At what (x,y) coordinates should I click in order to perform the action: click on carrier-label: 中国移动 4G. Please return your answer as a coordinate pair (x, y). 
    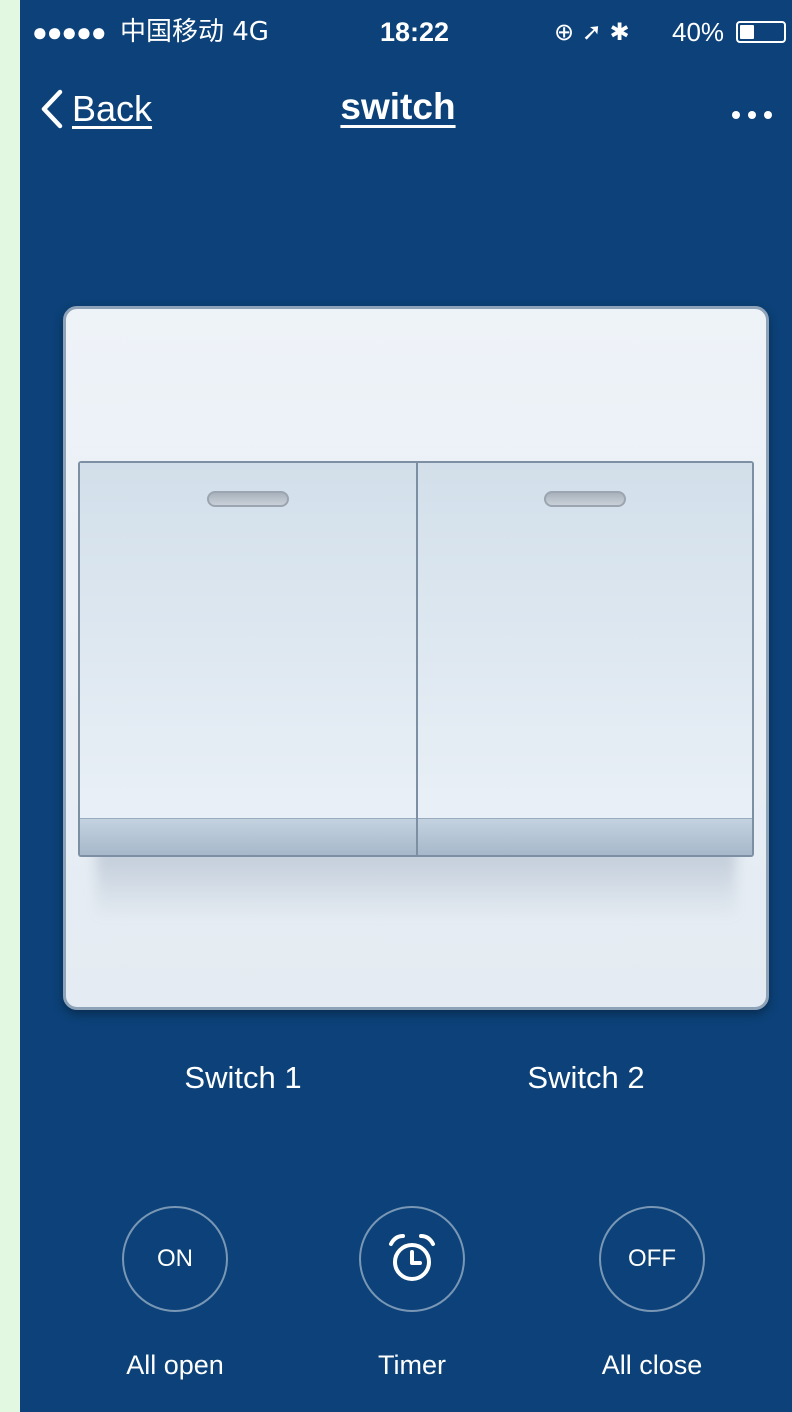
    Looking at the image, I should click on (194, 32).